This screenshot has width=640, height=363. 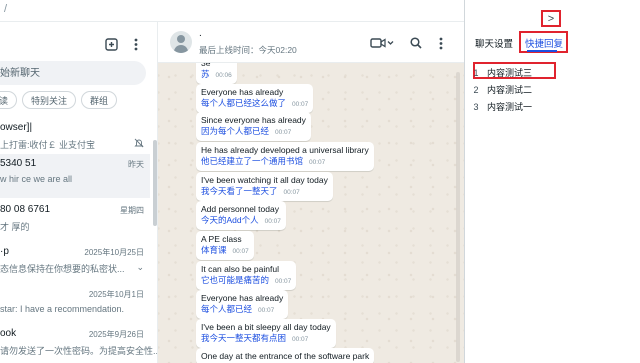 What do you see at coordinates (114, 252) in the screenshot?
I see `chat-item-time: 2025年10月25日` at bounding box center [114, 252].